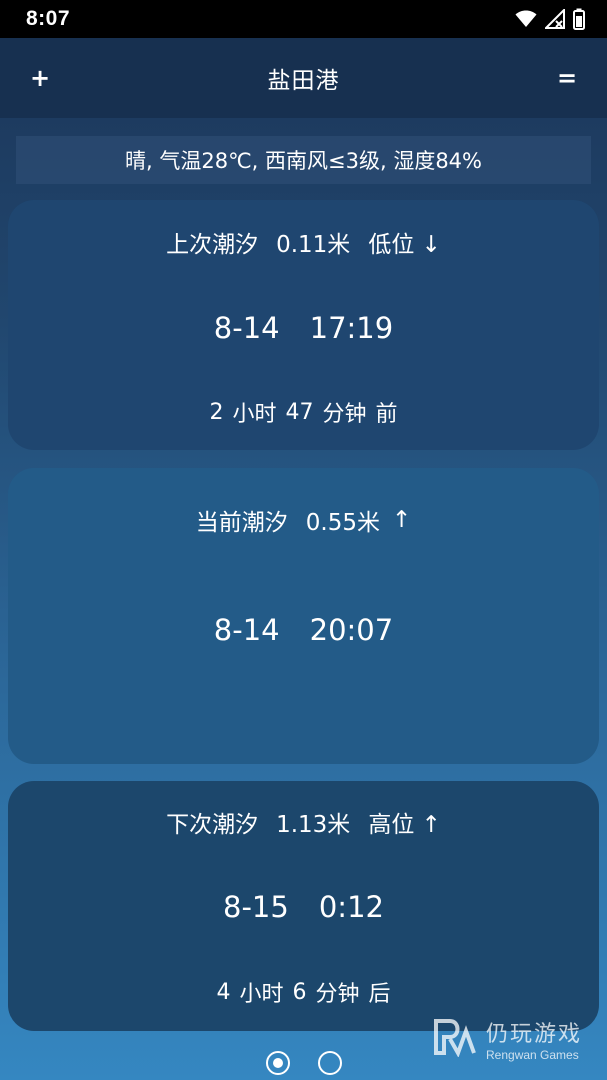  I want to click on relative-hours: 2, so click(216, 412).